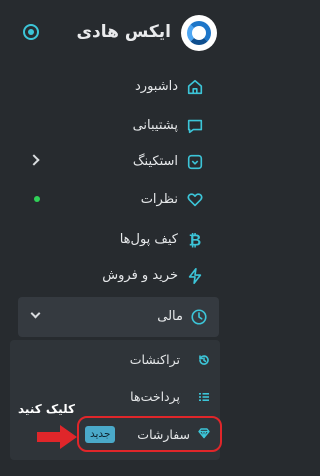  I want to click on shield-icon, so click(195, 162).